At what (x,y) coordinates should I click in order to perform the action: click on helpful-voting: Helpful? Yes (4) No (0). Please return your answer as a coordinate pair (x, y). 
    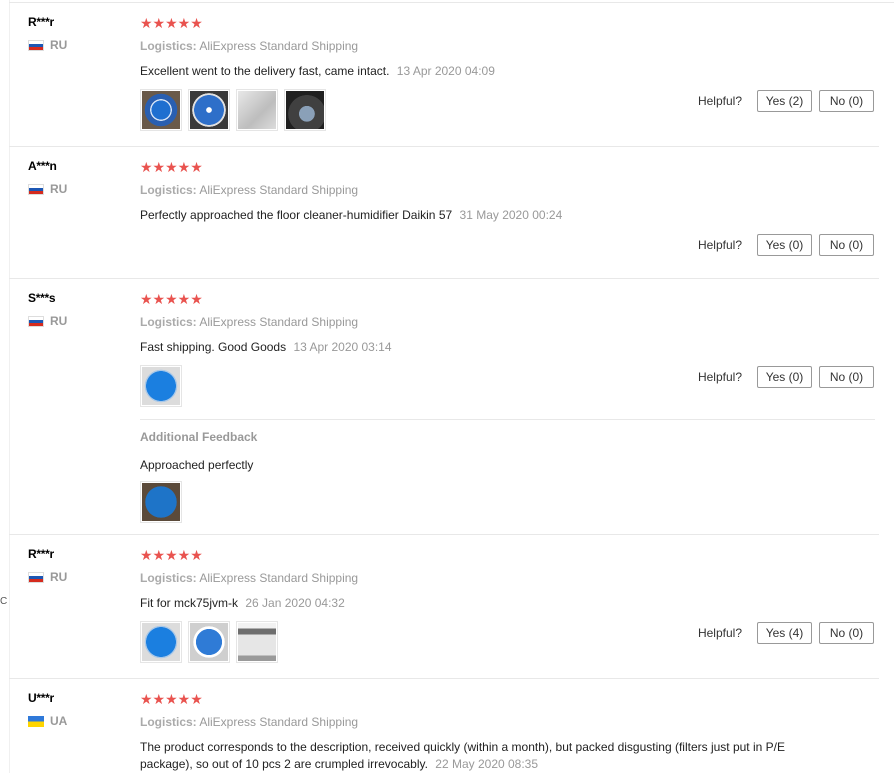
    Looking at the image, I should click on (786, 633).